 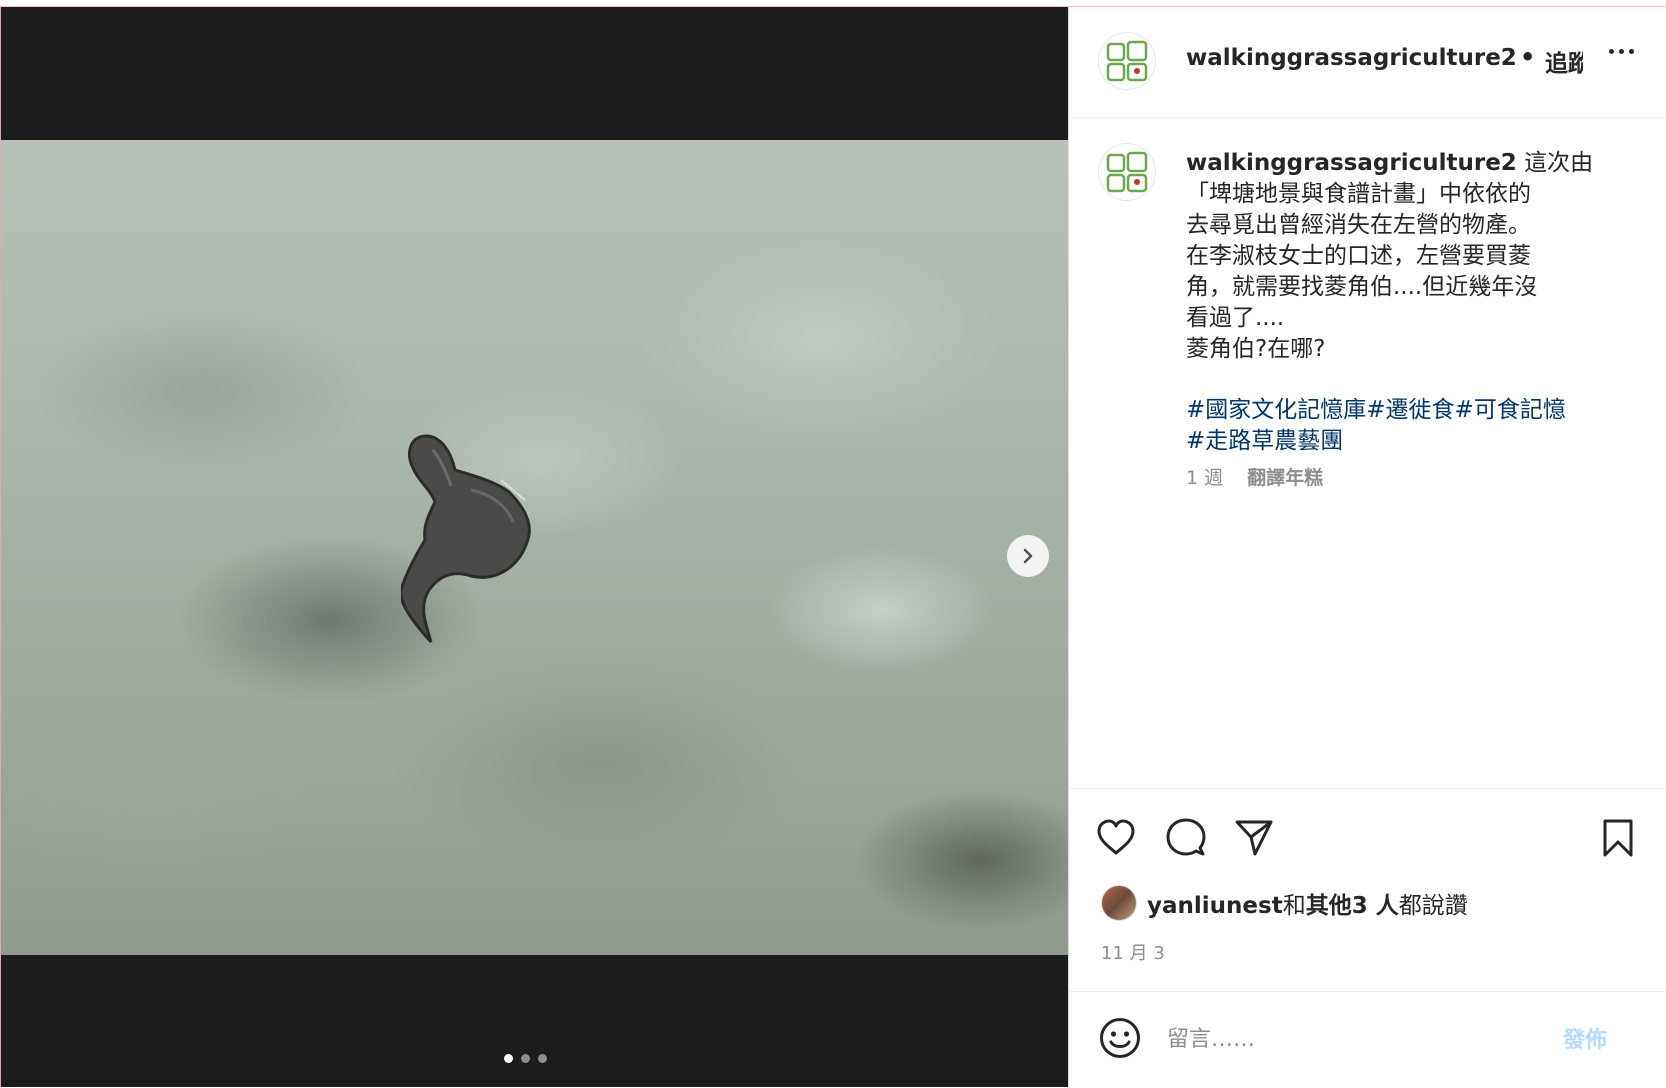 I want to click on likes-suffix: 都說讚, so click(x=1433, y=906).